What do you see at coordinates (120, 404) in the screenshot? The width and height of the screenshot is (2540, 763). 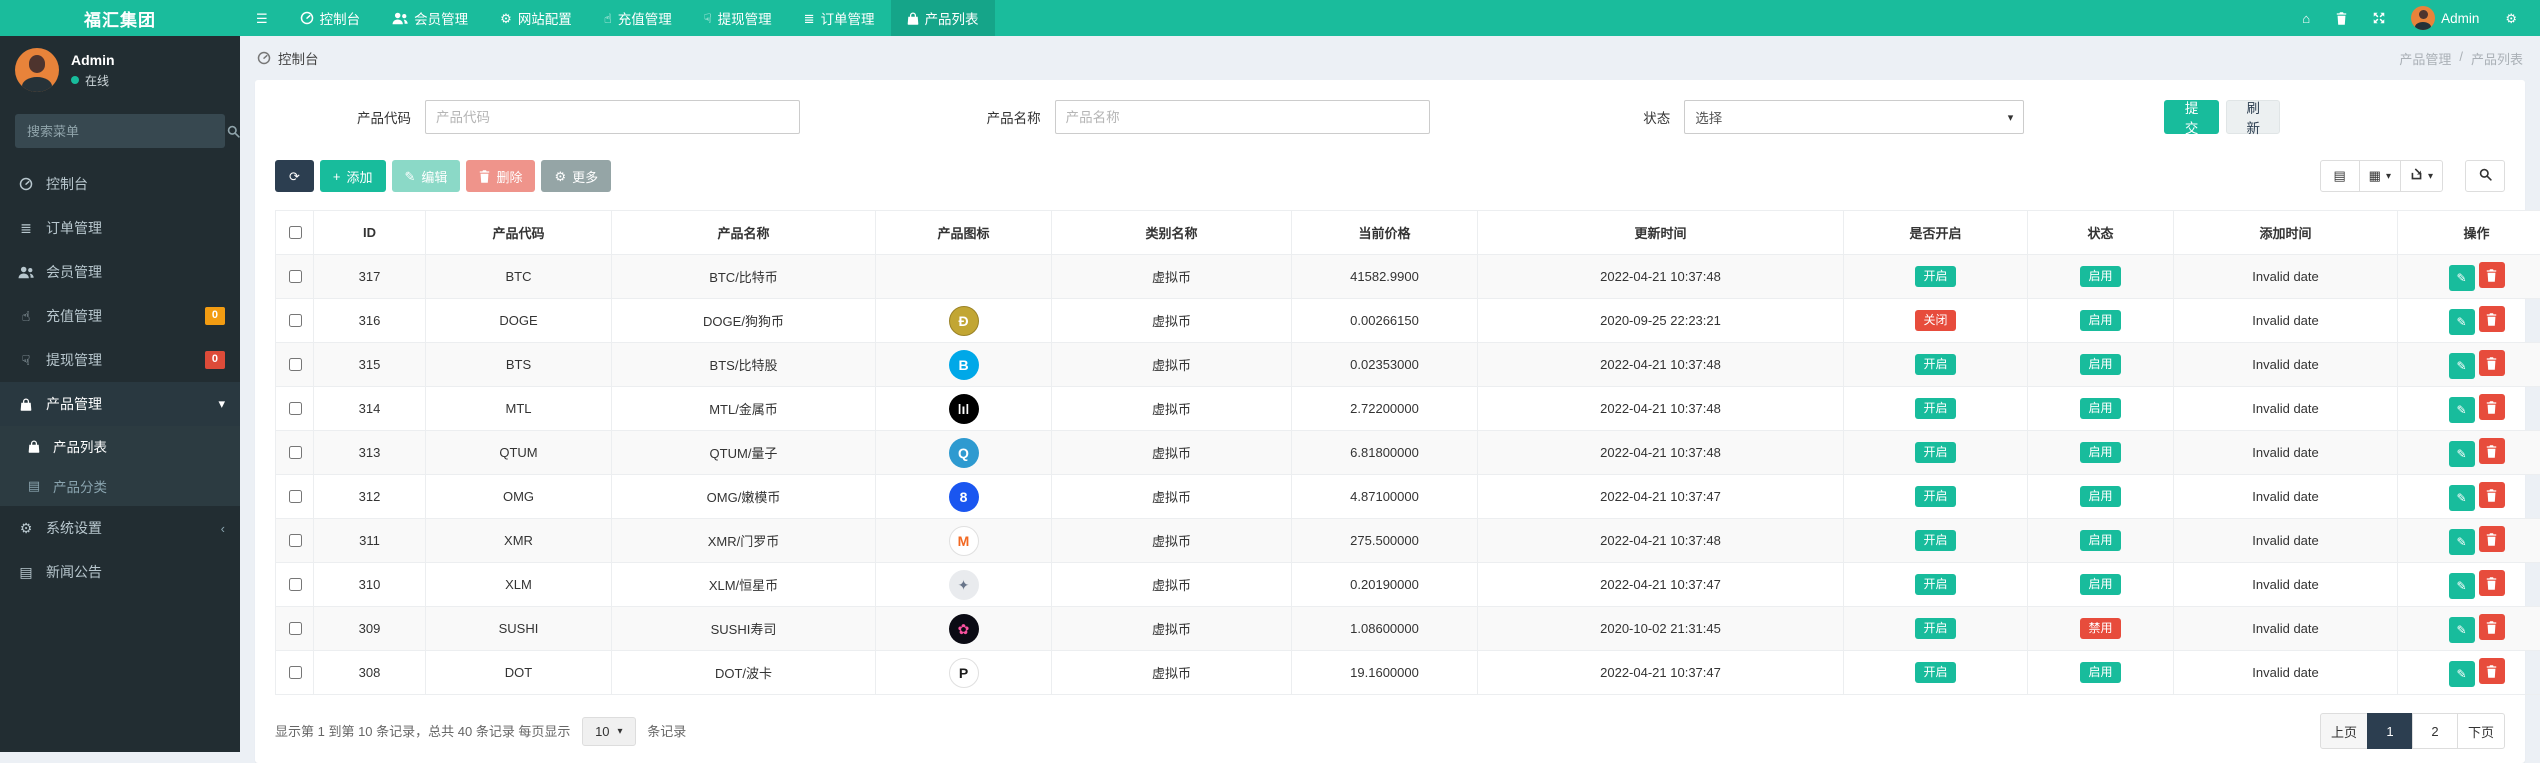 I see `sidebar-item-6: 产品管理▾` at bounding box center [120, 404].